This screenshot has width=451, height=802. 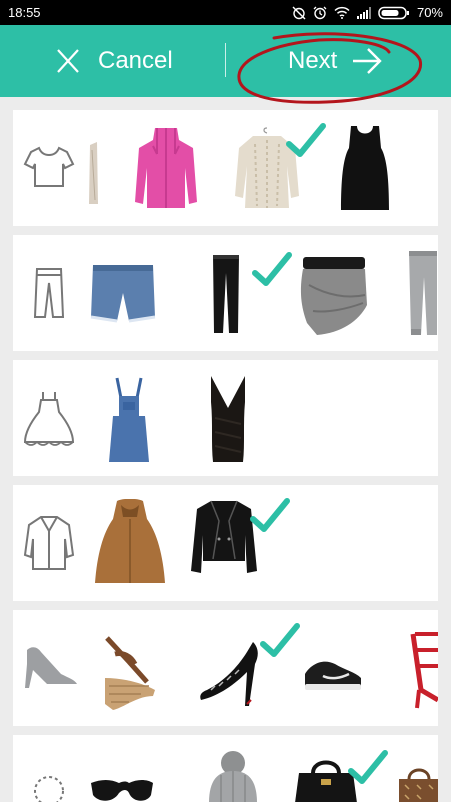 I want to click on close-icon, so click(x=68, y=61).